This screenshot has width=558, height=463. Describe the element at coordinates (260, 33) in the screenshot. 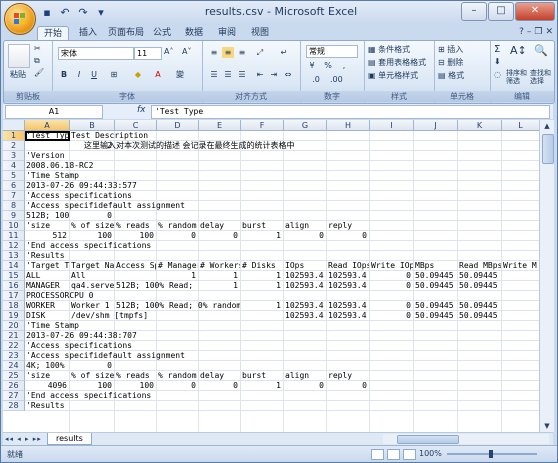

I see `tab-view: 视图` at that location.